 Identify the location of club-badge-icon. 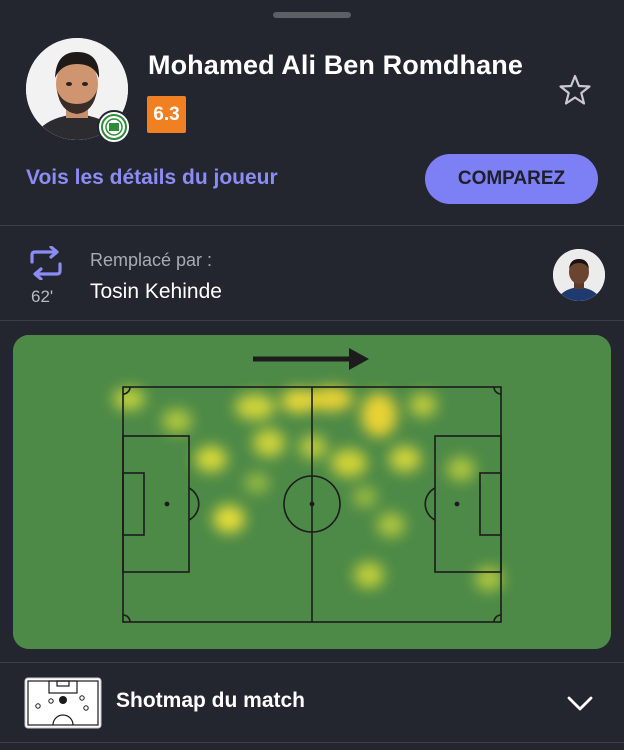
(114, 127).